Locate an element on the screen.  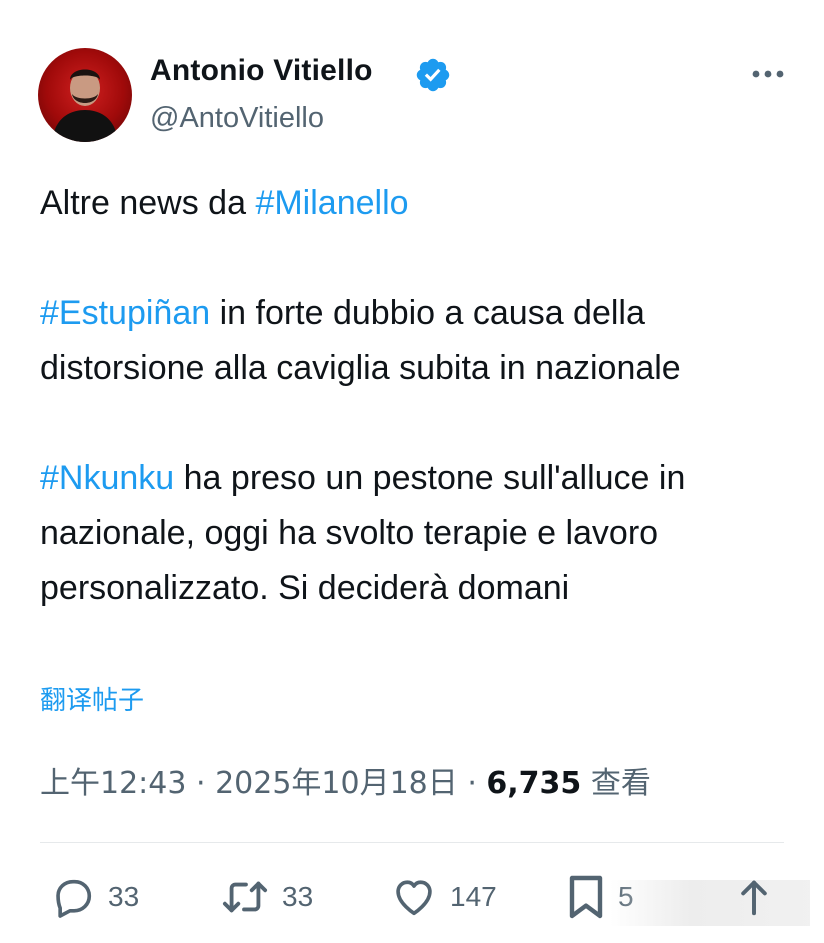
avatar is located at coordinates (85, 95).